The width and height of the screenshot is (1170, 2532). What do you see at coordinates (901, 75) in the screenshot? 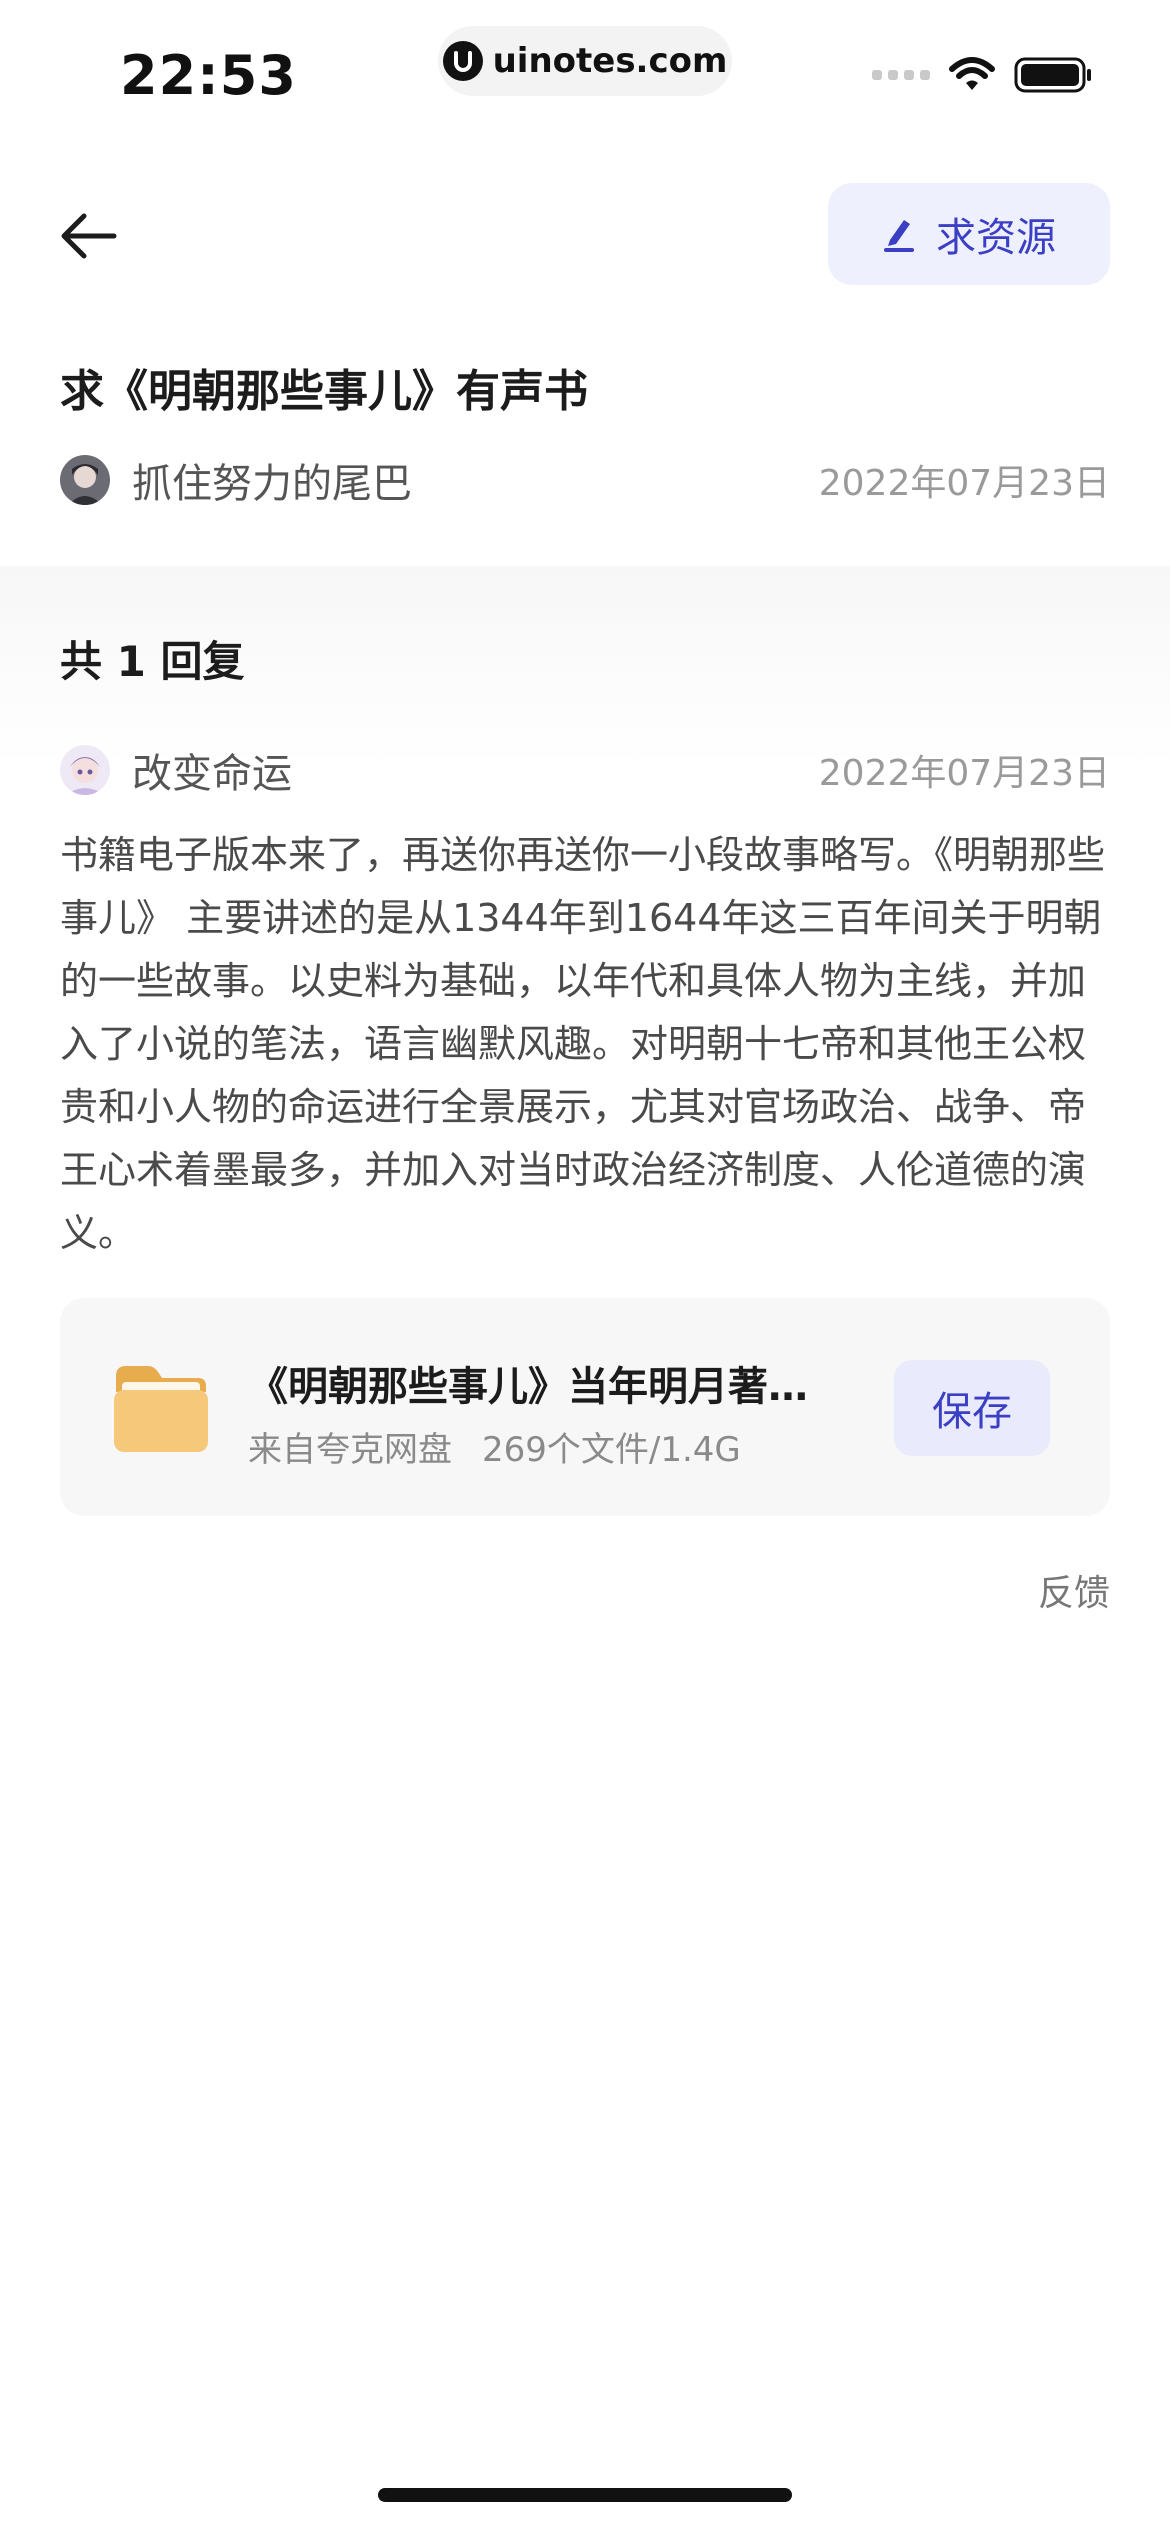
I see `cellular-signal-icon` at bounding box center [901, 75].